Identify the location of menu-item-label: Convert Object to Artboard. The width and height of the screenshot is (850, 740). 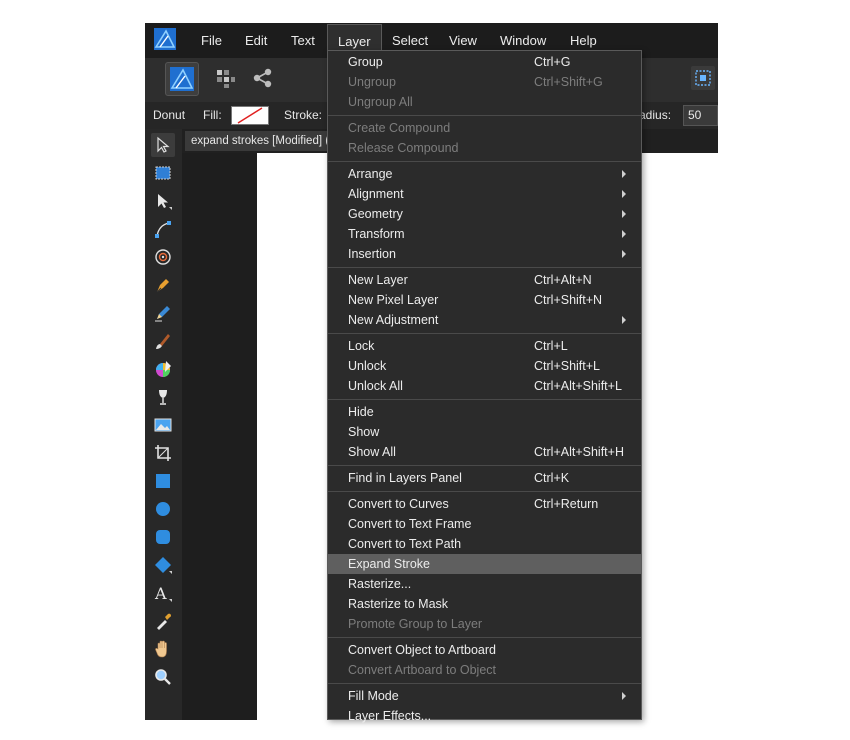
(422, 650).